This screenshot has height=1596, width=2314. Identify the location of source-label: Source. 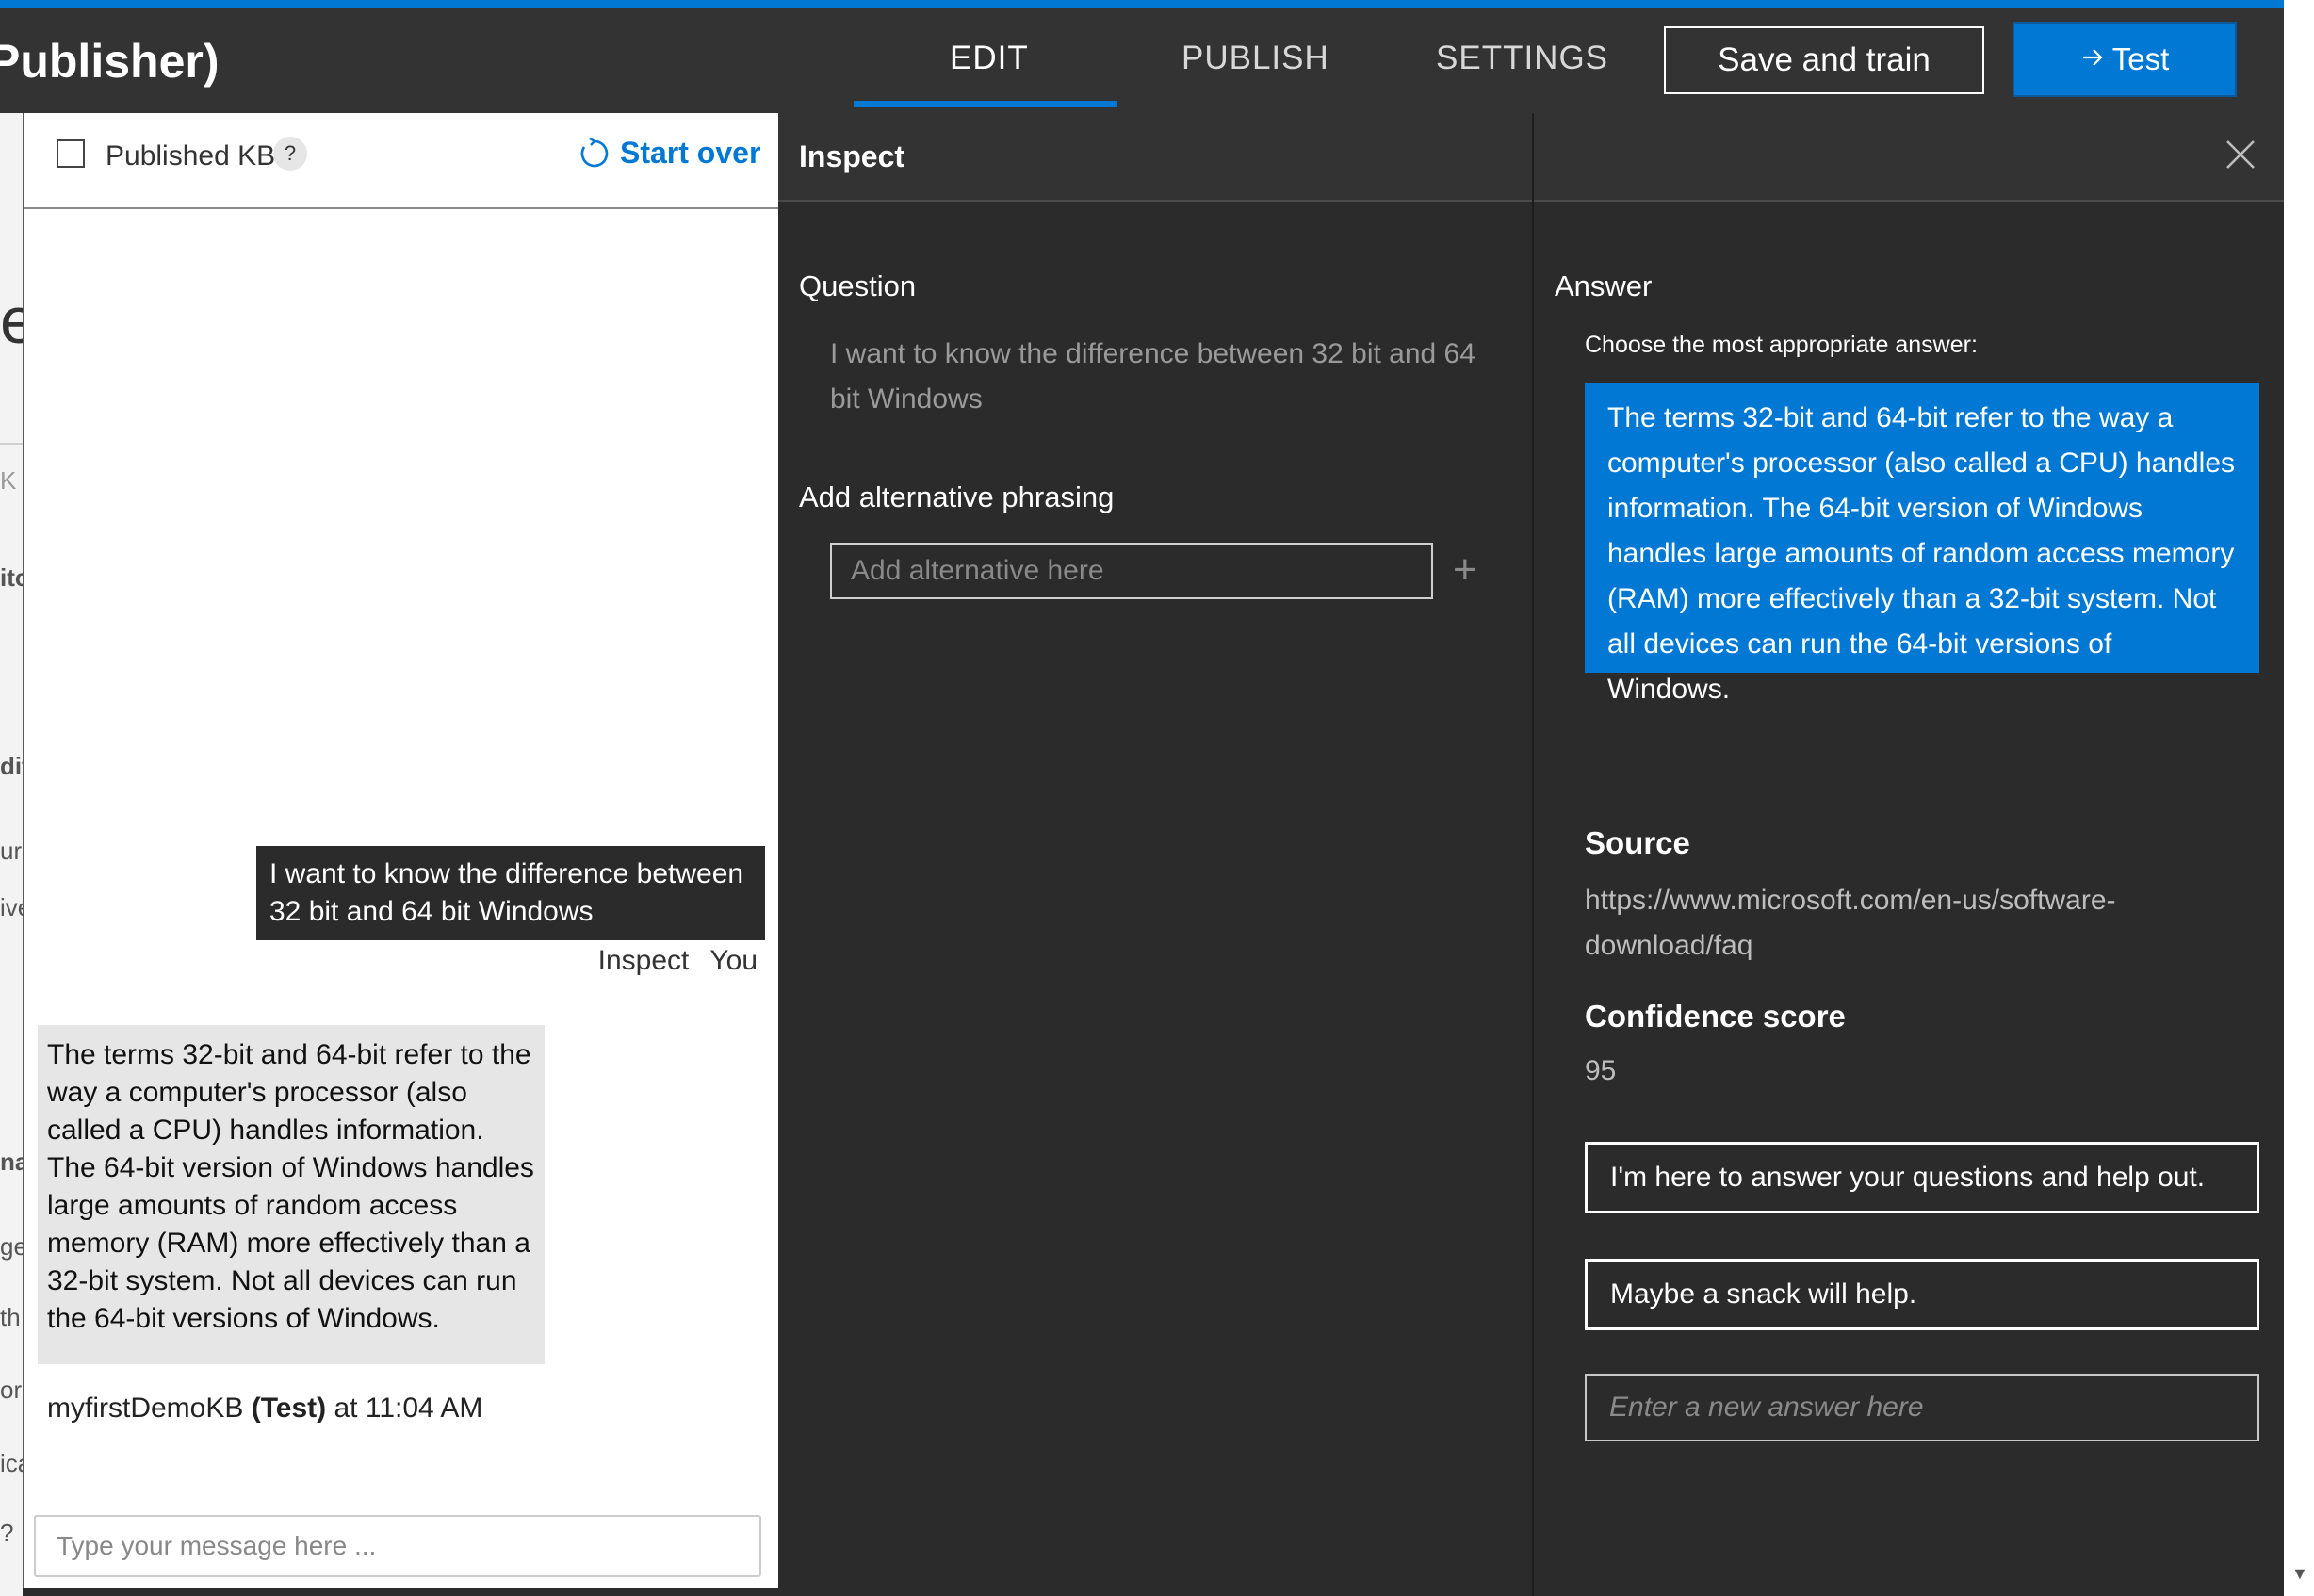
(1637, 842).